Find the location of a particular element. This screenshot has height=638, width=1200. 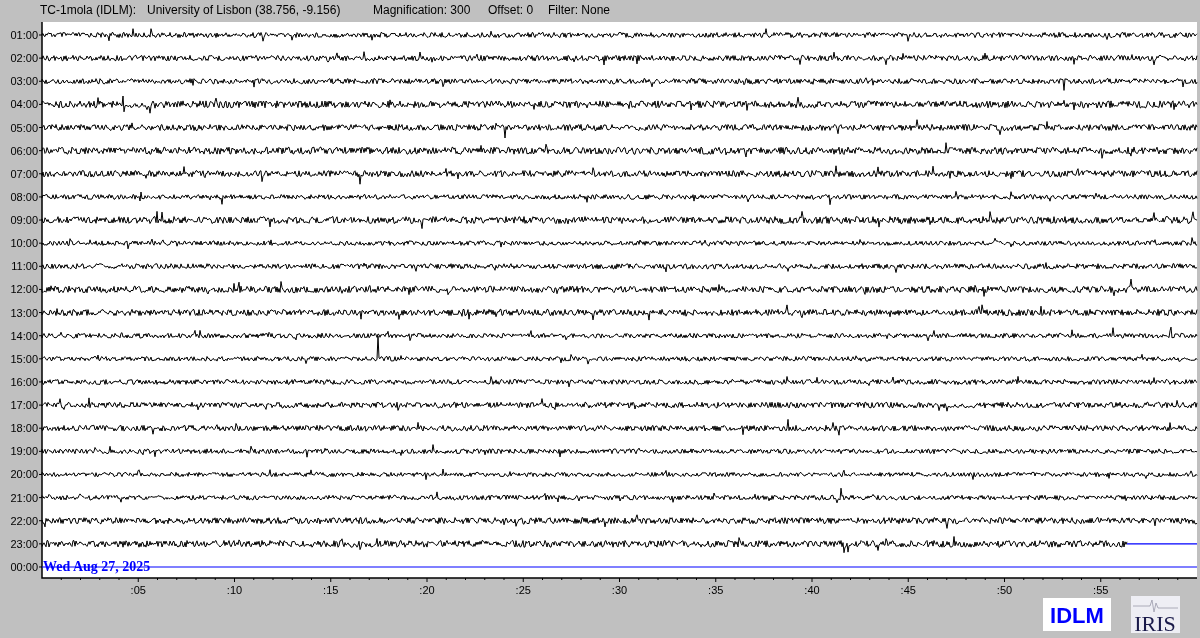

time-tick-label: :05 is located at coordinates (138, 590).